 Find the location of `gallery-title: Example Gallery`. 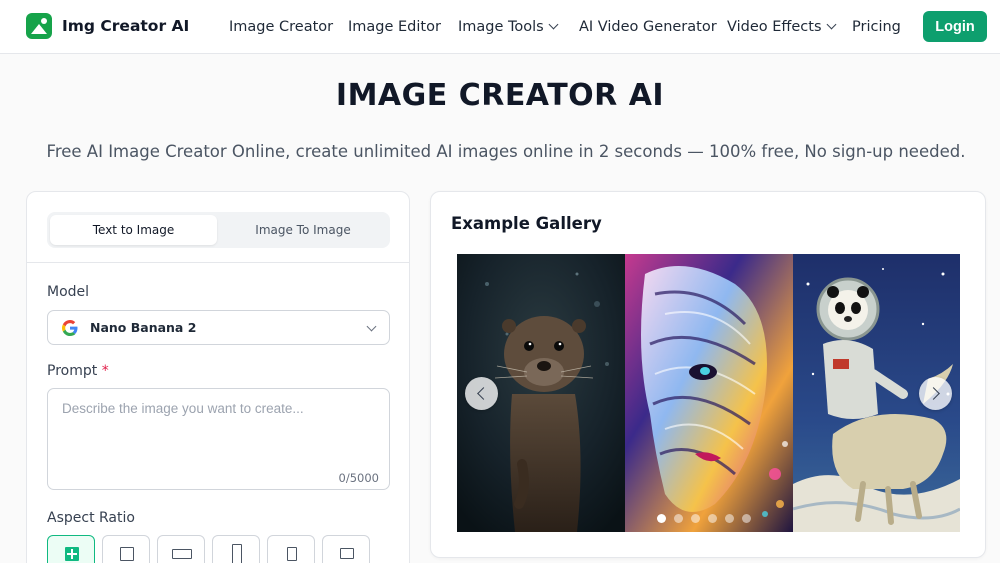

gallery-title: Example Gallery is located at coordinates (526, 223).